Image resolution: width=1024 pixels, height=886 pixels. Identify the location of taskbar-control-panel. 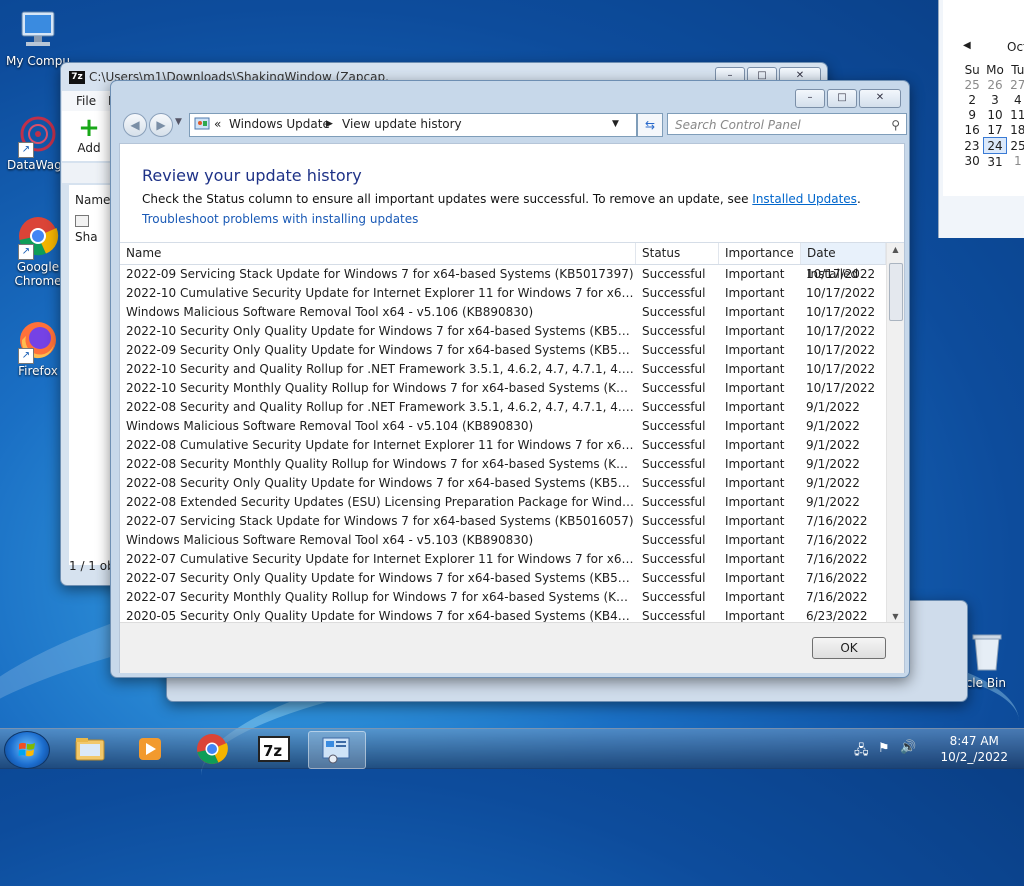
(337, 750).